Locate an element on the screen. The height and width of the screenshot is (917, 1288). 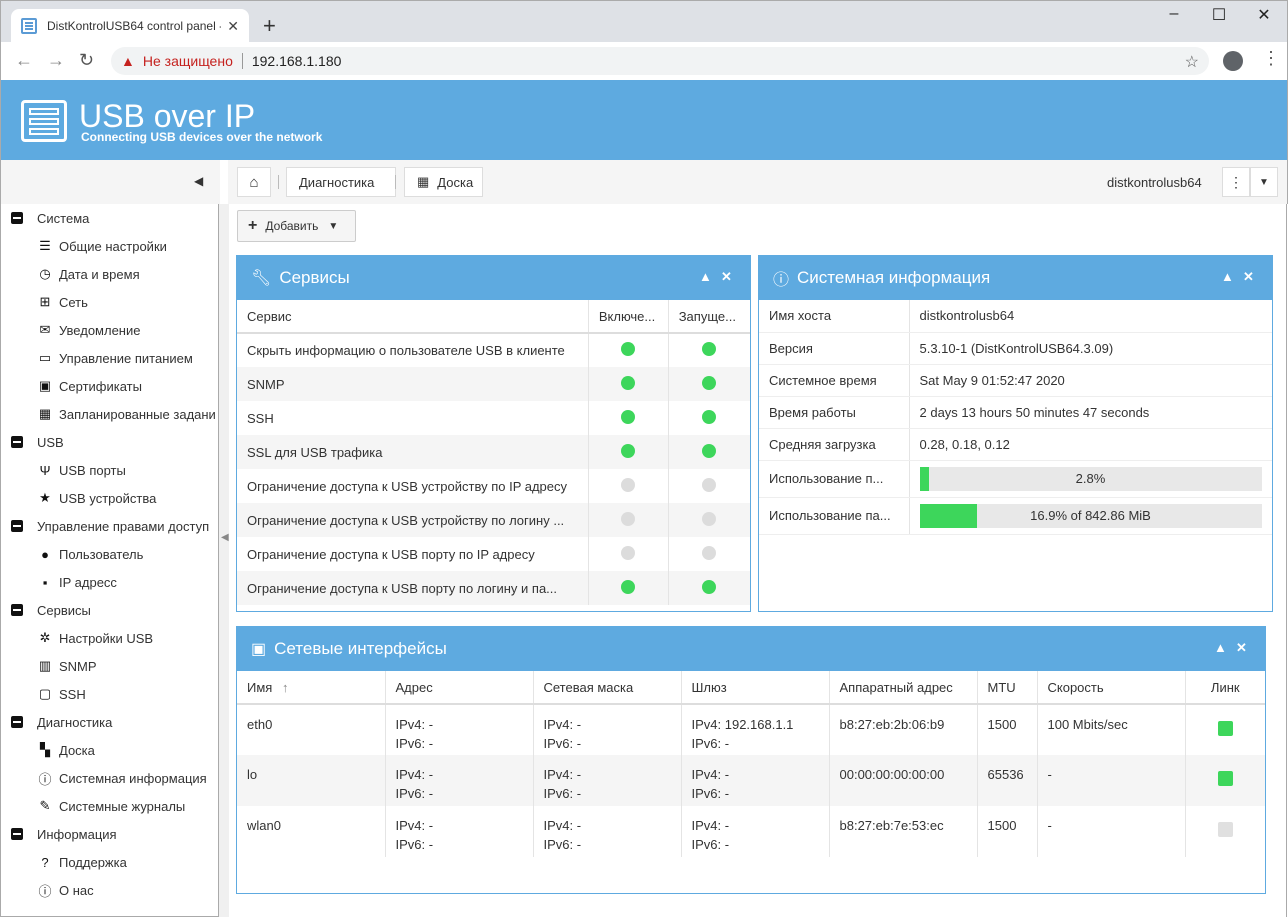
forward-icon: → is located at coordinates (56, 60).